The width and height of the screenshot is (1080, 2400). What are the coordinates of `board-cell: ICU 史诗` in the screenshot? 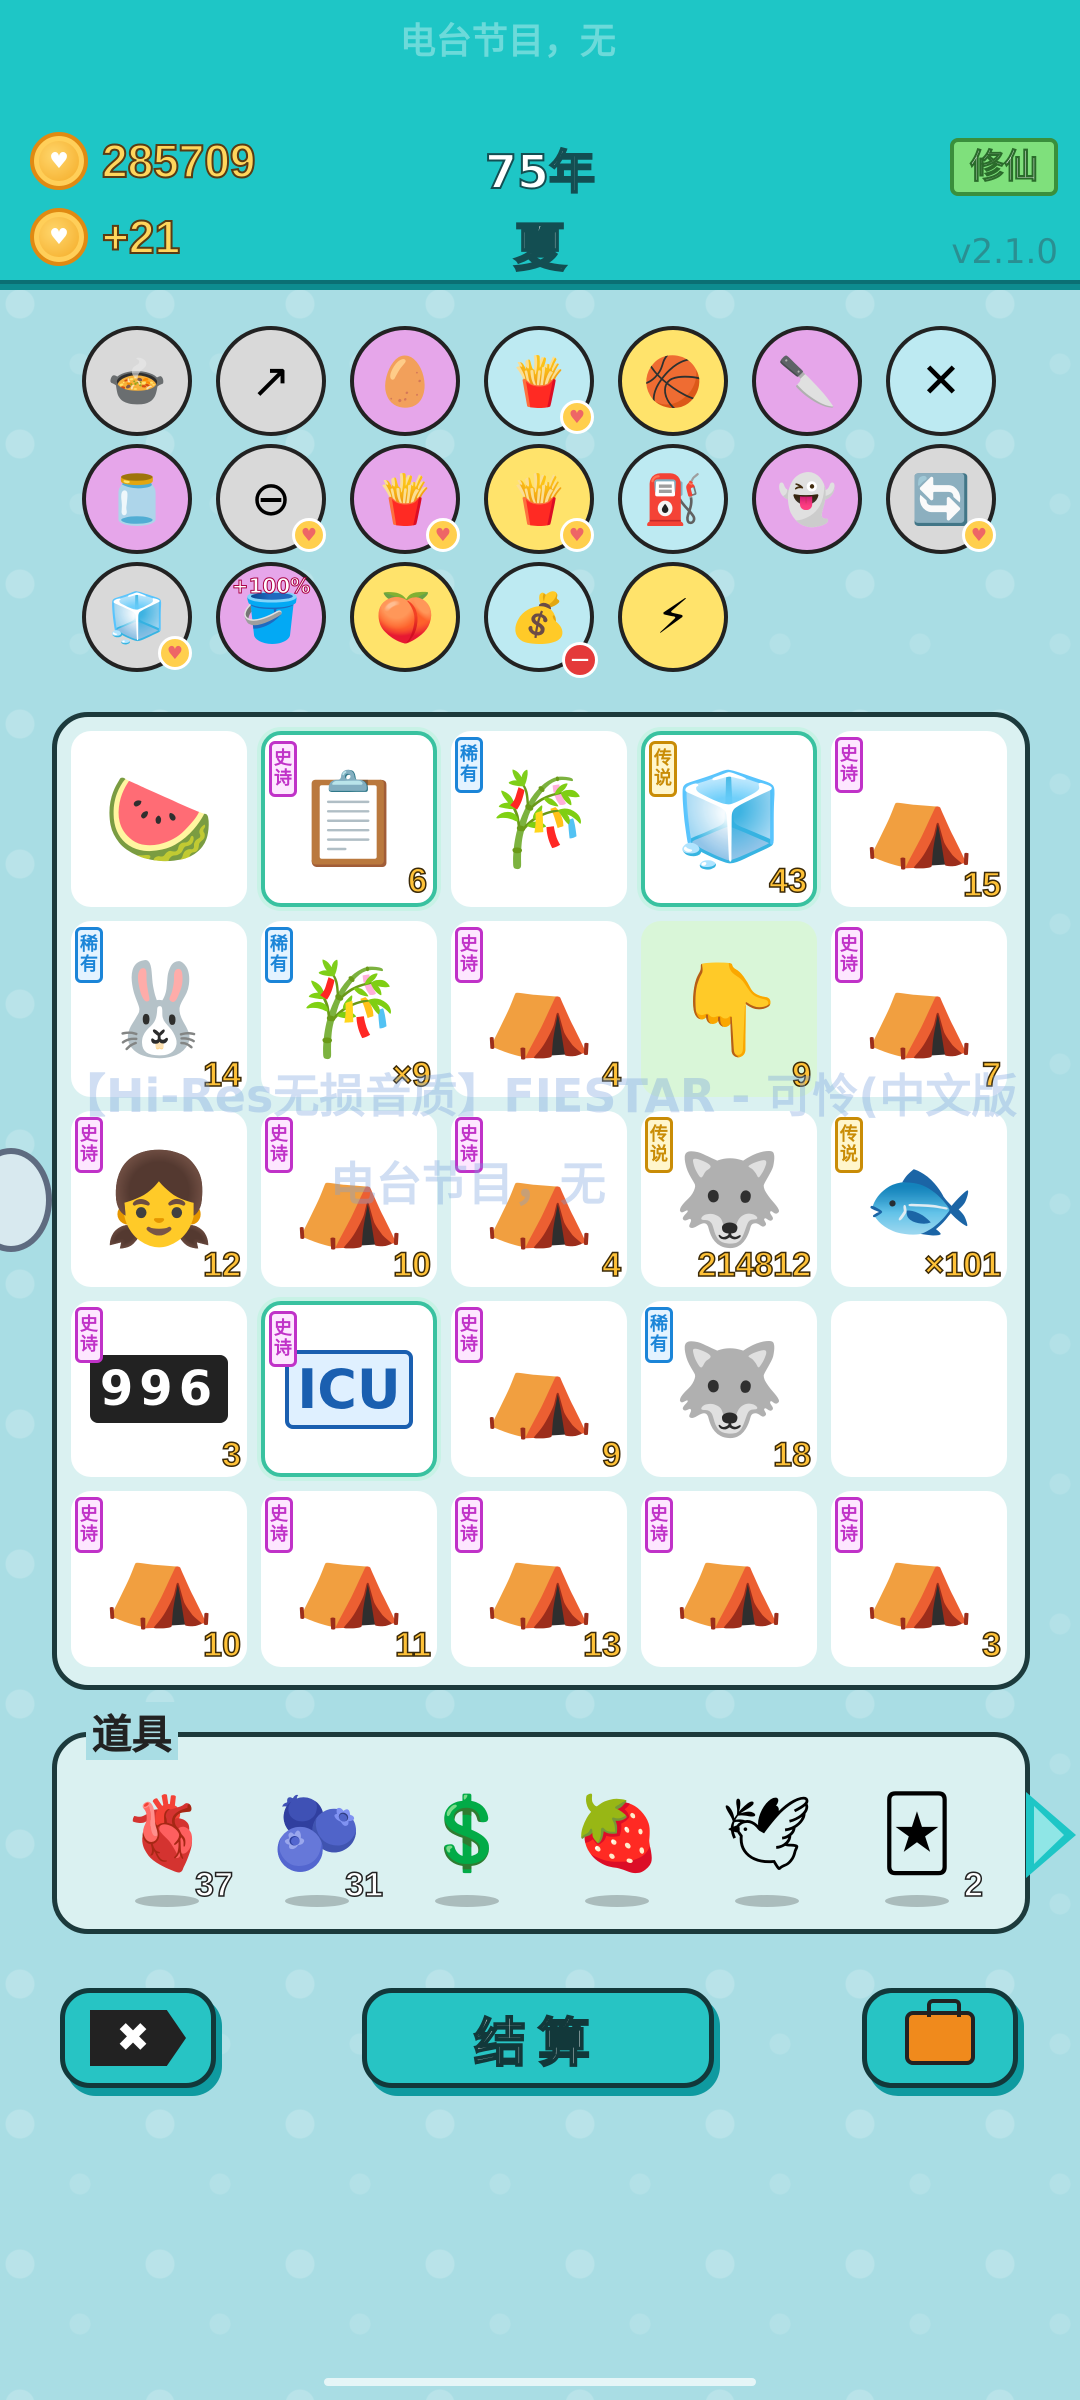 It's located at (349, 1389).